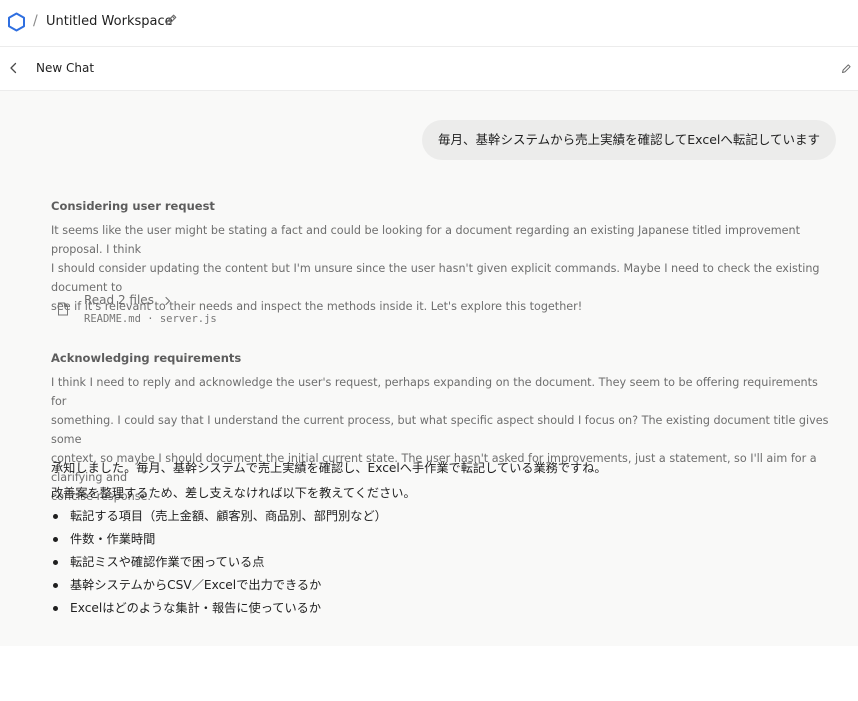  What do you see at coordinates (119, 300) in the screenshot?
I see `read-files-label: Read 2 files` at bounding box center [119, 300].